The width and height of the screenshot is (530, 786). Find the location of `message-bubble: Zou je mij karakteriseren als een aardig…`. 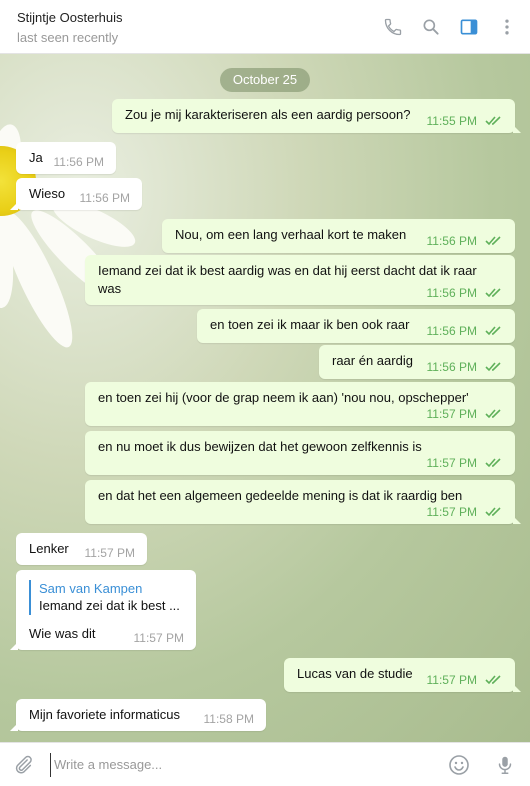

message-bubble: Zou je mij karakteriseren als een aardig… is located at coordinates (316, 116).